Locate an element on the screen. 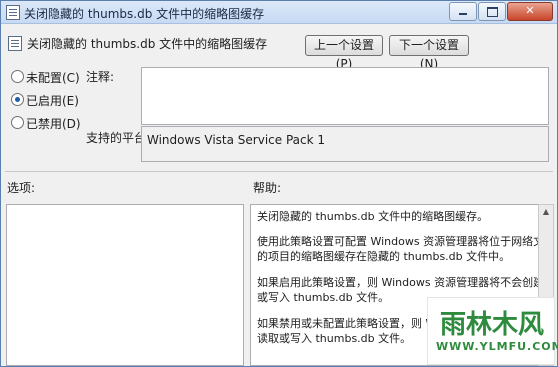  enabled-radio is located at coordinates (17, 99).